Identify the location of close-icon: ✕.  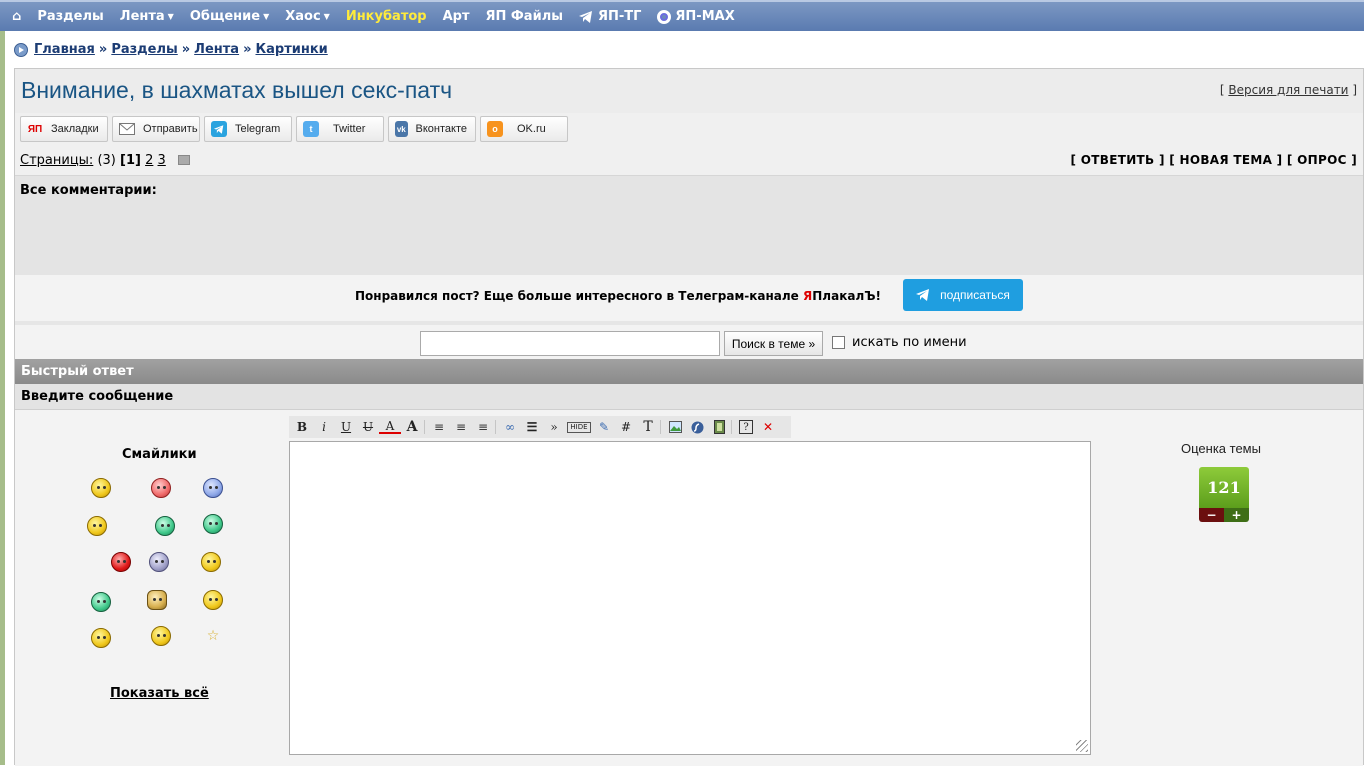
(768, 427).